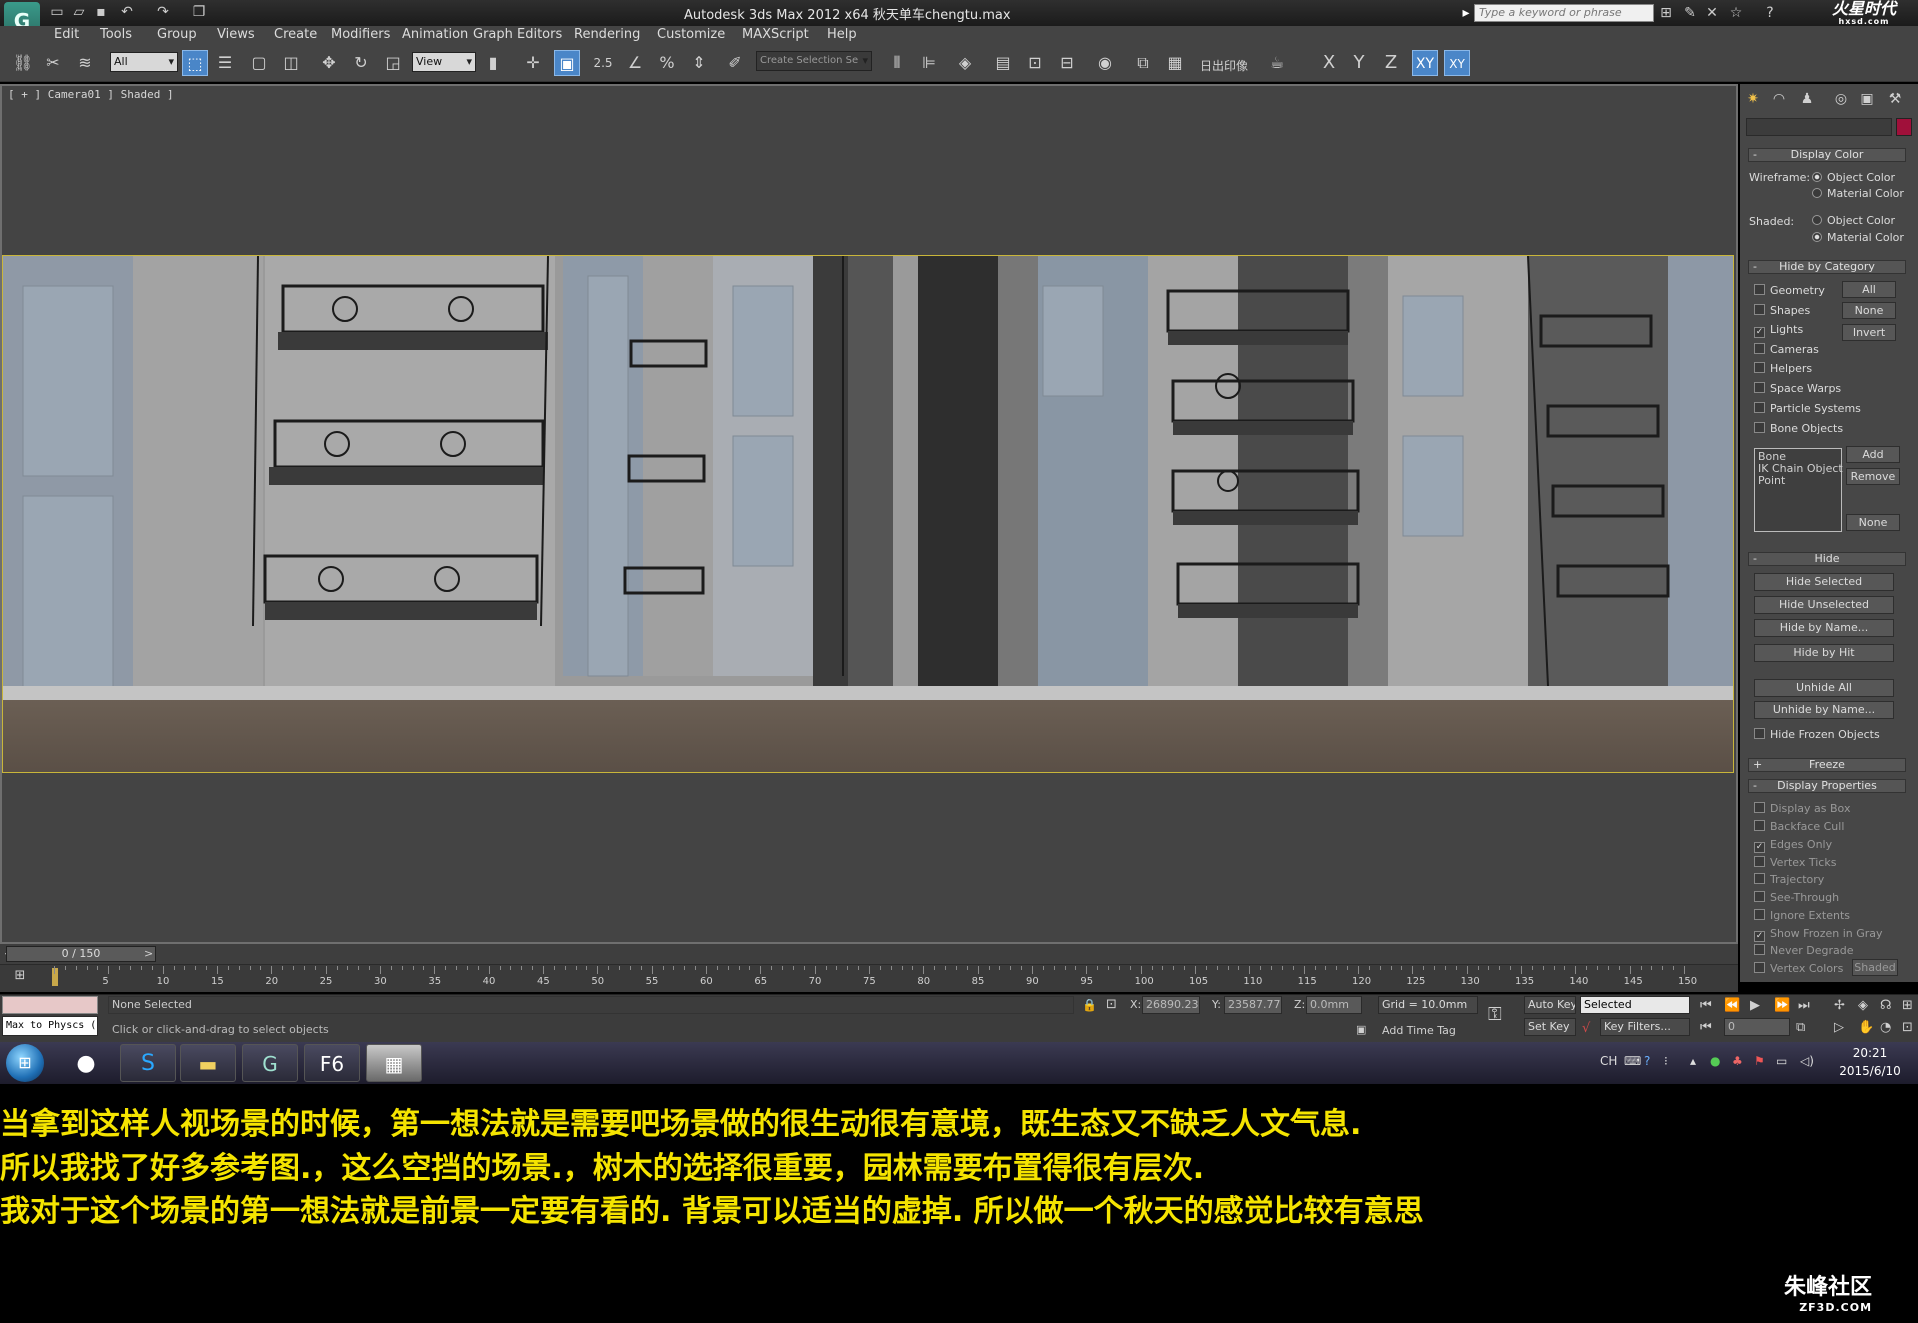  Describe the element at coordinates (1824, 688) in the screenshot. I see `unhide-all-button: Unhide All` at that location.